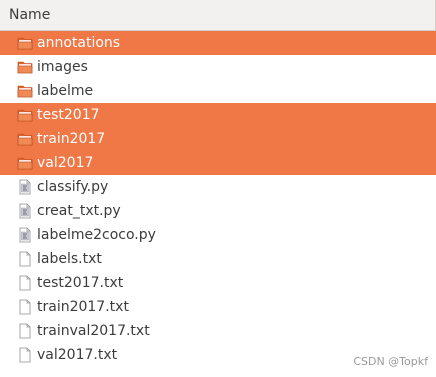 This screenshot has width=436, height=377. I want to click on file-name-label: classify.py, so click(73, 187).